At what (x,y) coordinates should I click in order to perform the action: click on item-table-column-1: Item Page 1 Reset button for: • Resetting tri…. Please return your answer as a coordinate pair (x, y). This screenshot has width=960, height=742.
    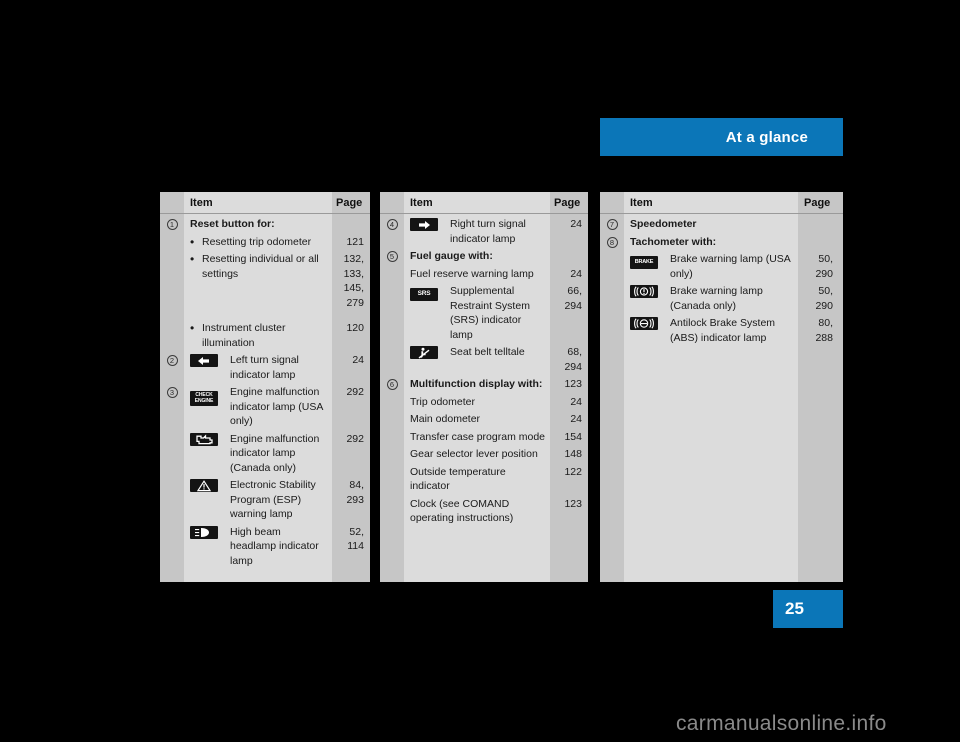
    Looking at the image, I should click on (265, 387).